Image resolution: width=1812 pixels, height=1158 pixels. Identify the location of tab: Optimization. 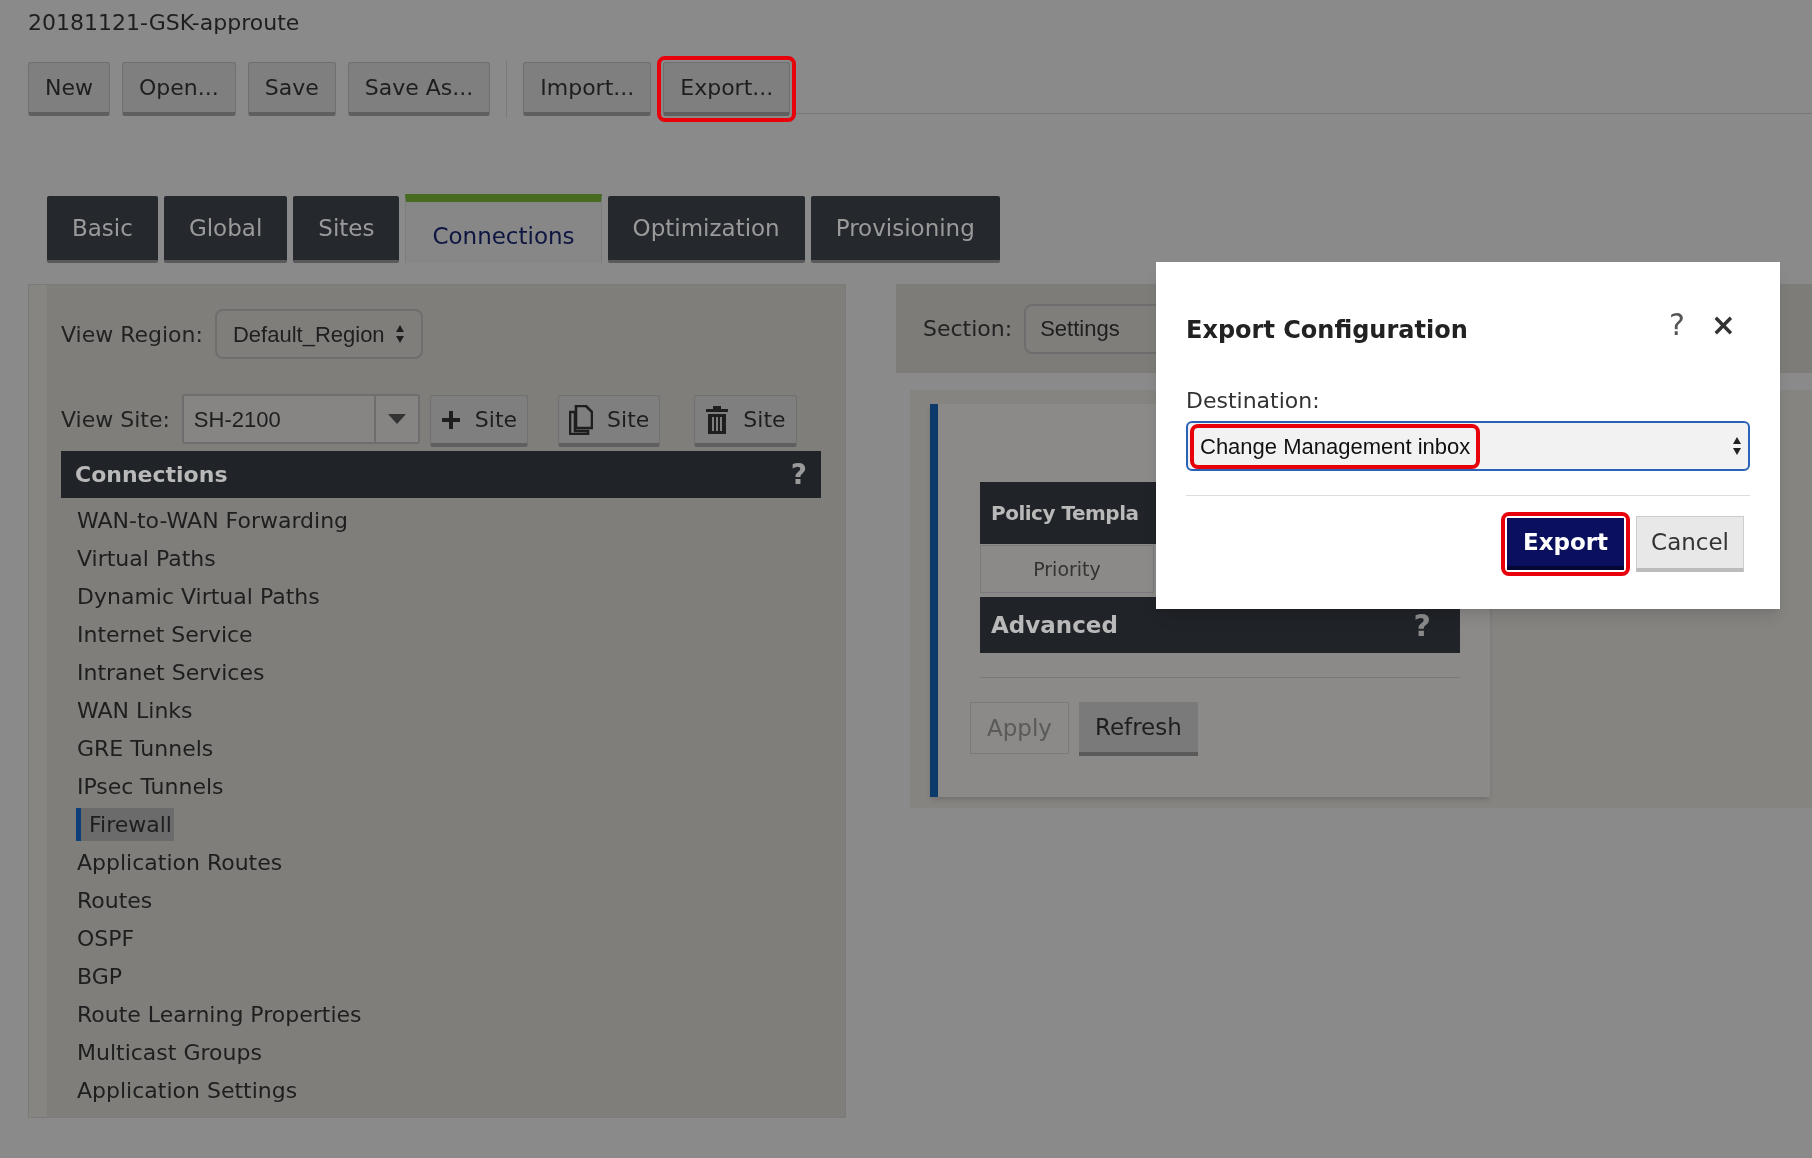
(706, 229).